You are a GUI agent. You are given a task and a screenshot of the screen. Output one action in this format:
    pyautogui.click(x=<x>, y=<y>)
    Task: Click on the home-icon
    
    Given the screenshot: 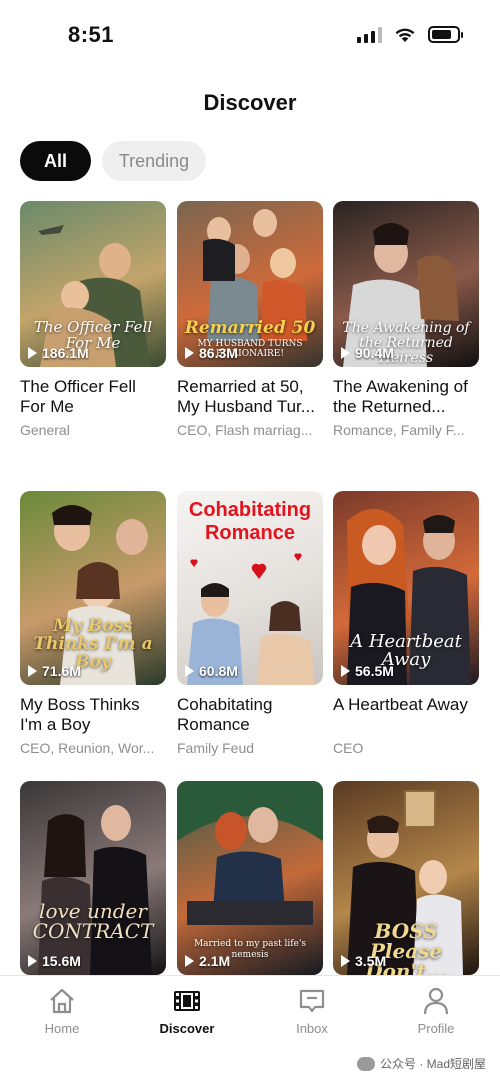 What is the action you would take?
    pyautogui.click(x=62, y=1001)
    